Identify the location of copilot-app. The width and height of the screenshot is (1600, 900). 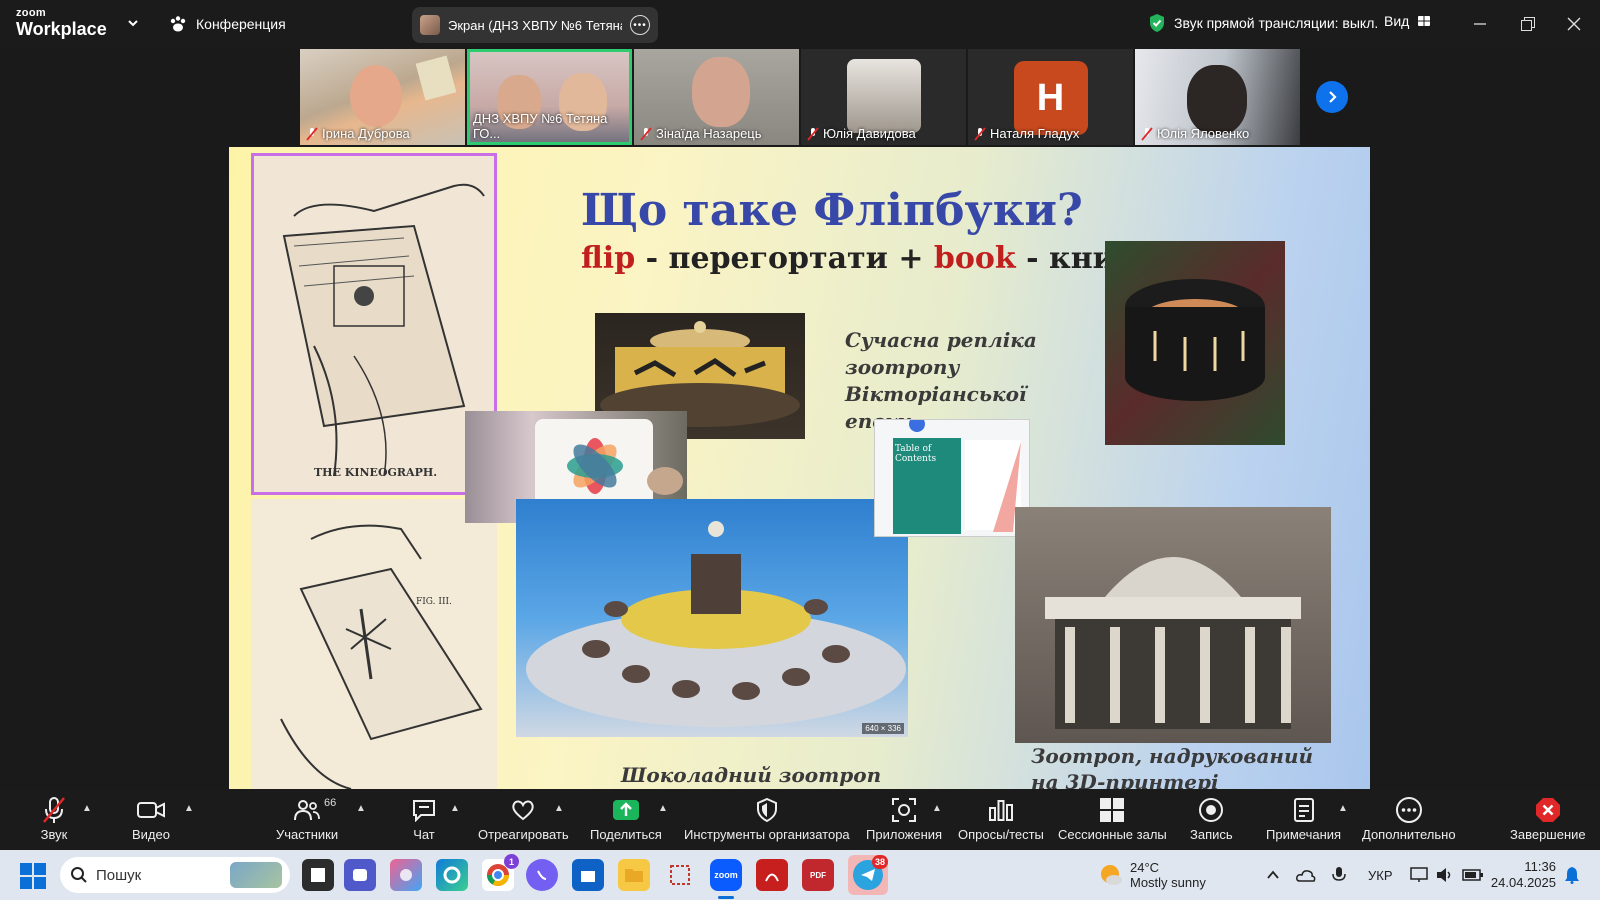
(406, 875).